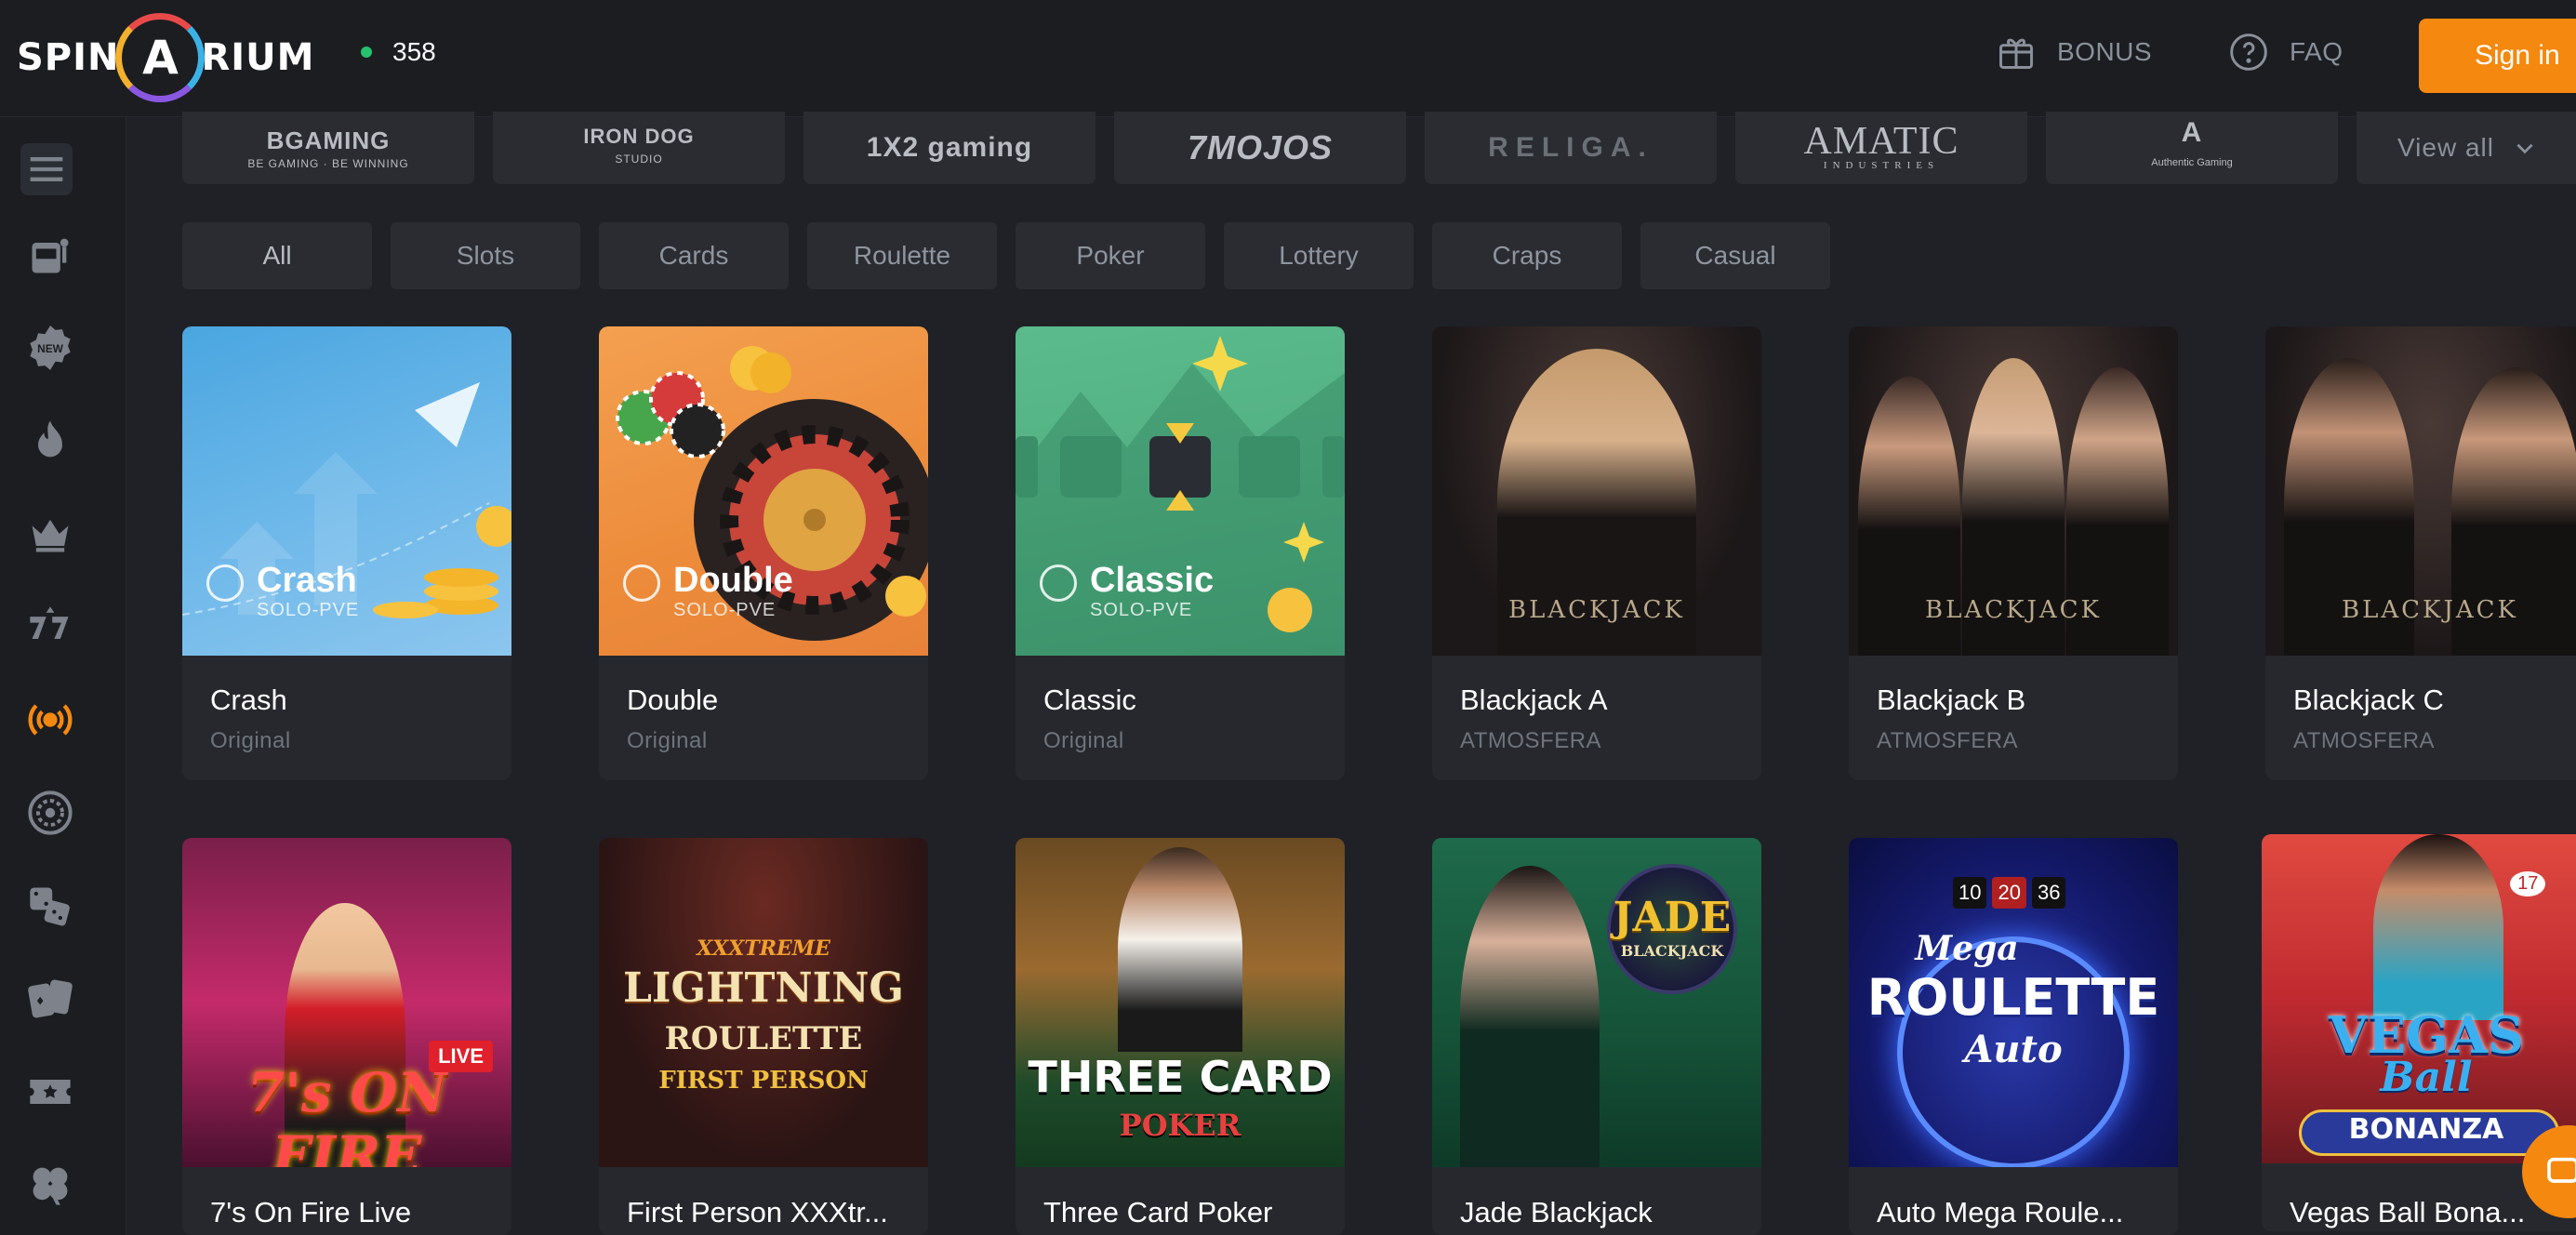  What do you see at coordinates (50, 255) in the screenshot?
I see `slot-machine-icon` at bounding box center [50, 255].